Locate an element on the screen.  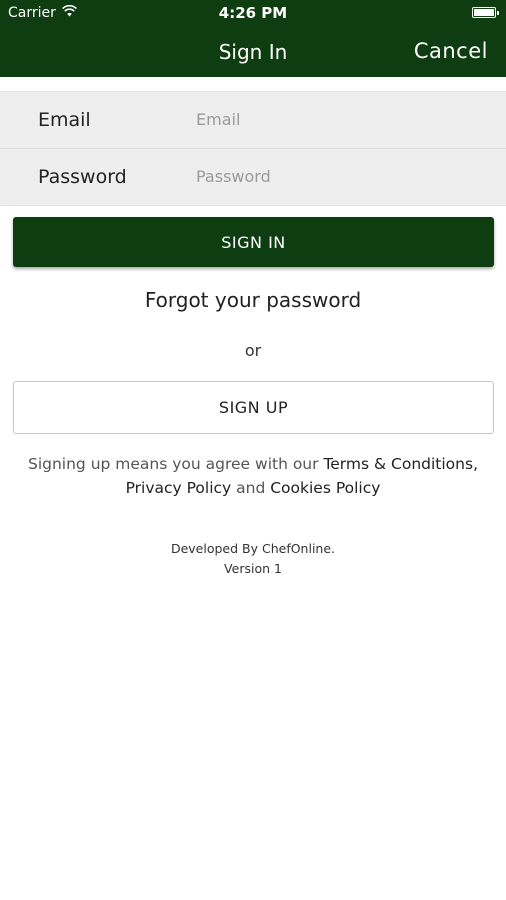
privacy-policy-link: Privacy Policy is located at coordinates (179, 488).